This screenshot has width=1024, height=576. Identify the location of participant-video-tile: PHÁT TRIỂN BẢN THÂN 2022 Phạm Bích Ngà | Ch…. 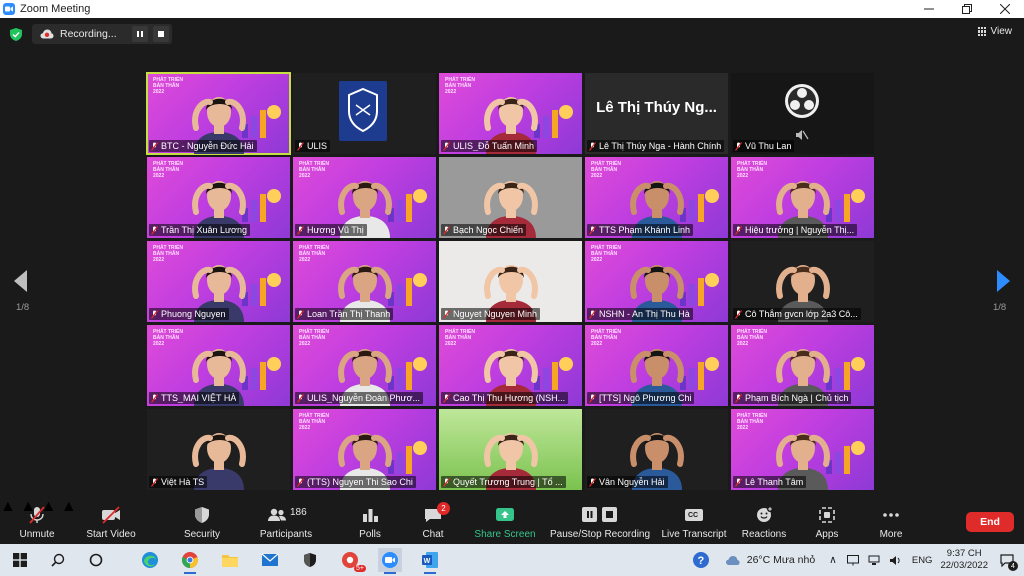
(802, 365).